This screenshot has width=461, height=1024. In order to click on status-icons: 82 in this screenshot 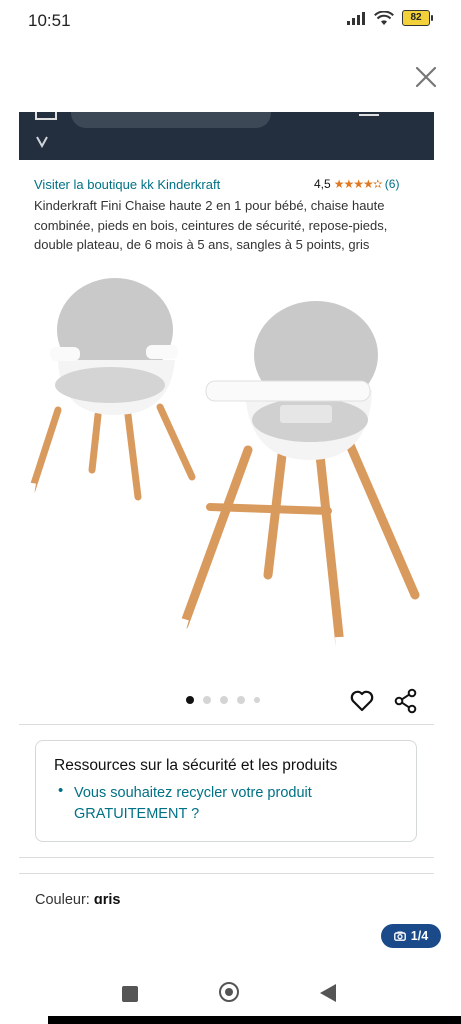, I will do `click(389, 18)`.